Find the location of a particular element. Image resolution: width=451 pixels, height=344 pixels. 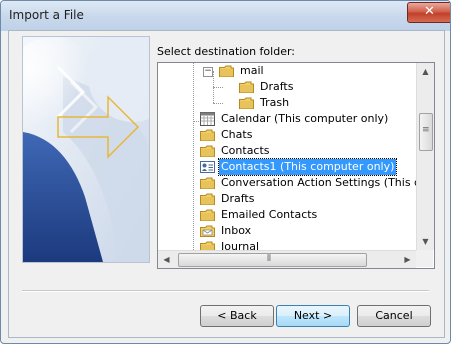

inbox-icon is located at coordinates (207, 231).